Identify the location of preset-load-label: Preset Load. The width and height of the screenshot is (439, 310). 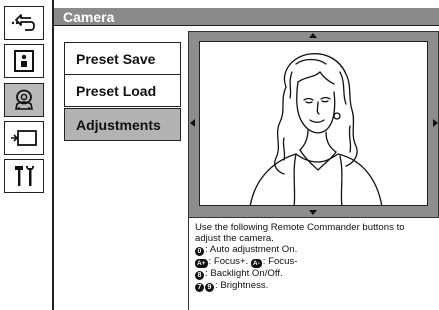
(116, 90).